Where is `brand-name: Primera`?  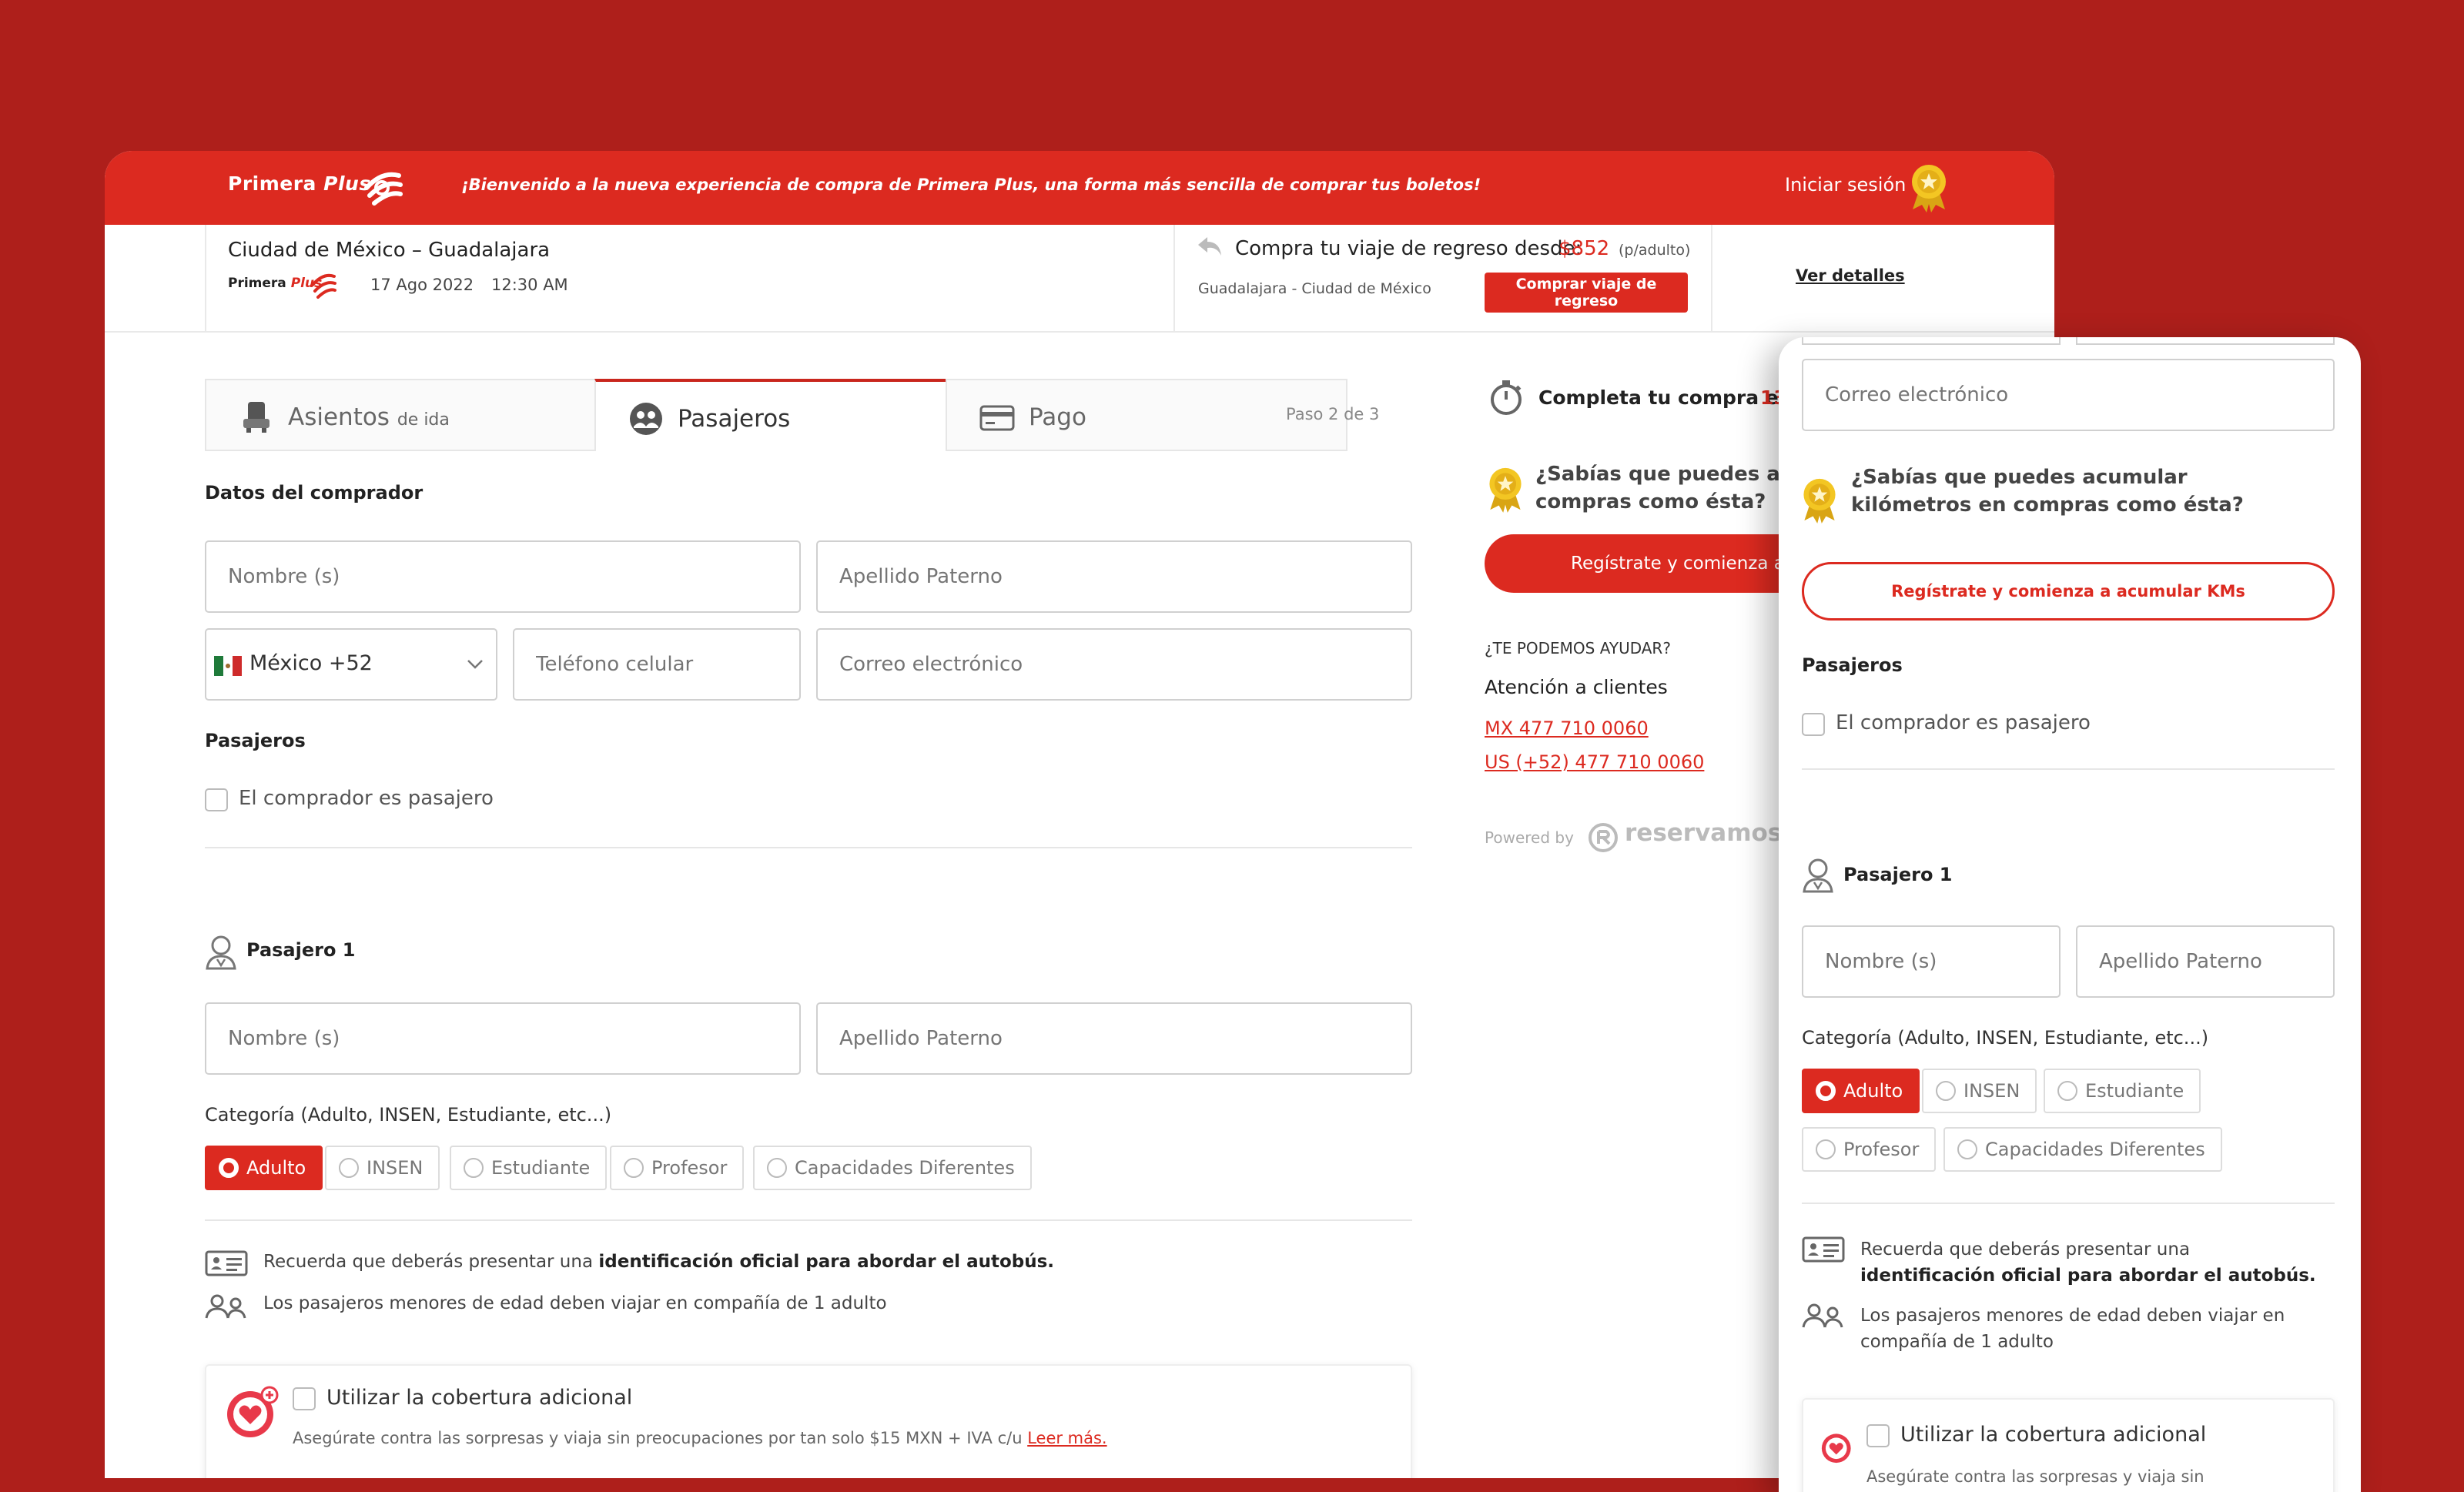 brand-name: Primera is located at coordinates (272, 183).